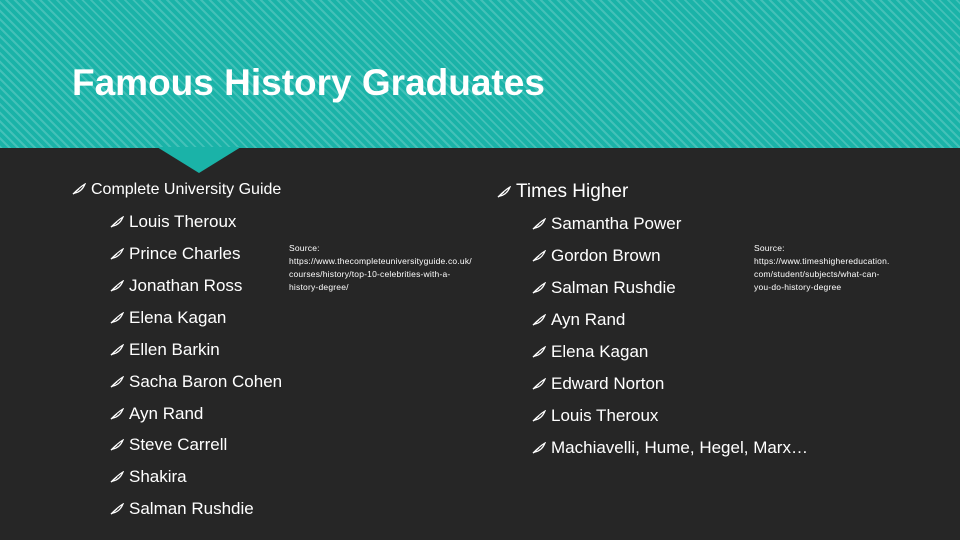  I want to click on banner-notch, so click(199, 160).